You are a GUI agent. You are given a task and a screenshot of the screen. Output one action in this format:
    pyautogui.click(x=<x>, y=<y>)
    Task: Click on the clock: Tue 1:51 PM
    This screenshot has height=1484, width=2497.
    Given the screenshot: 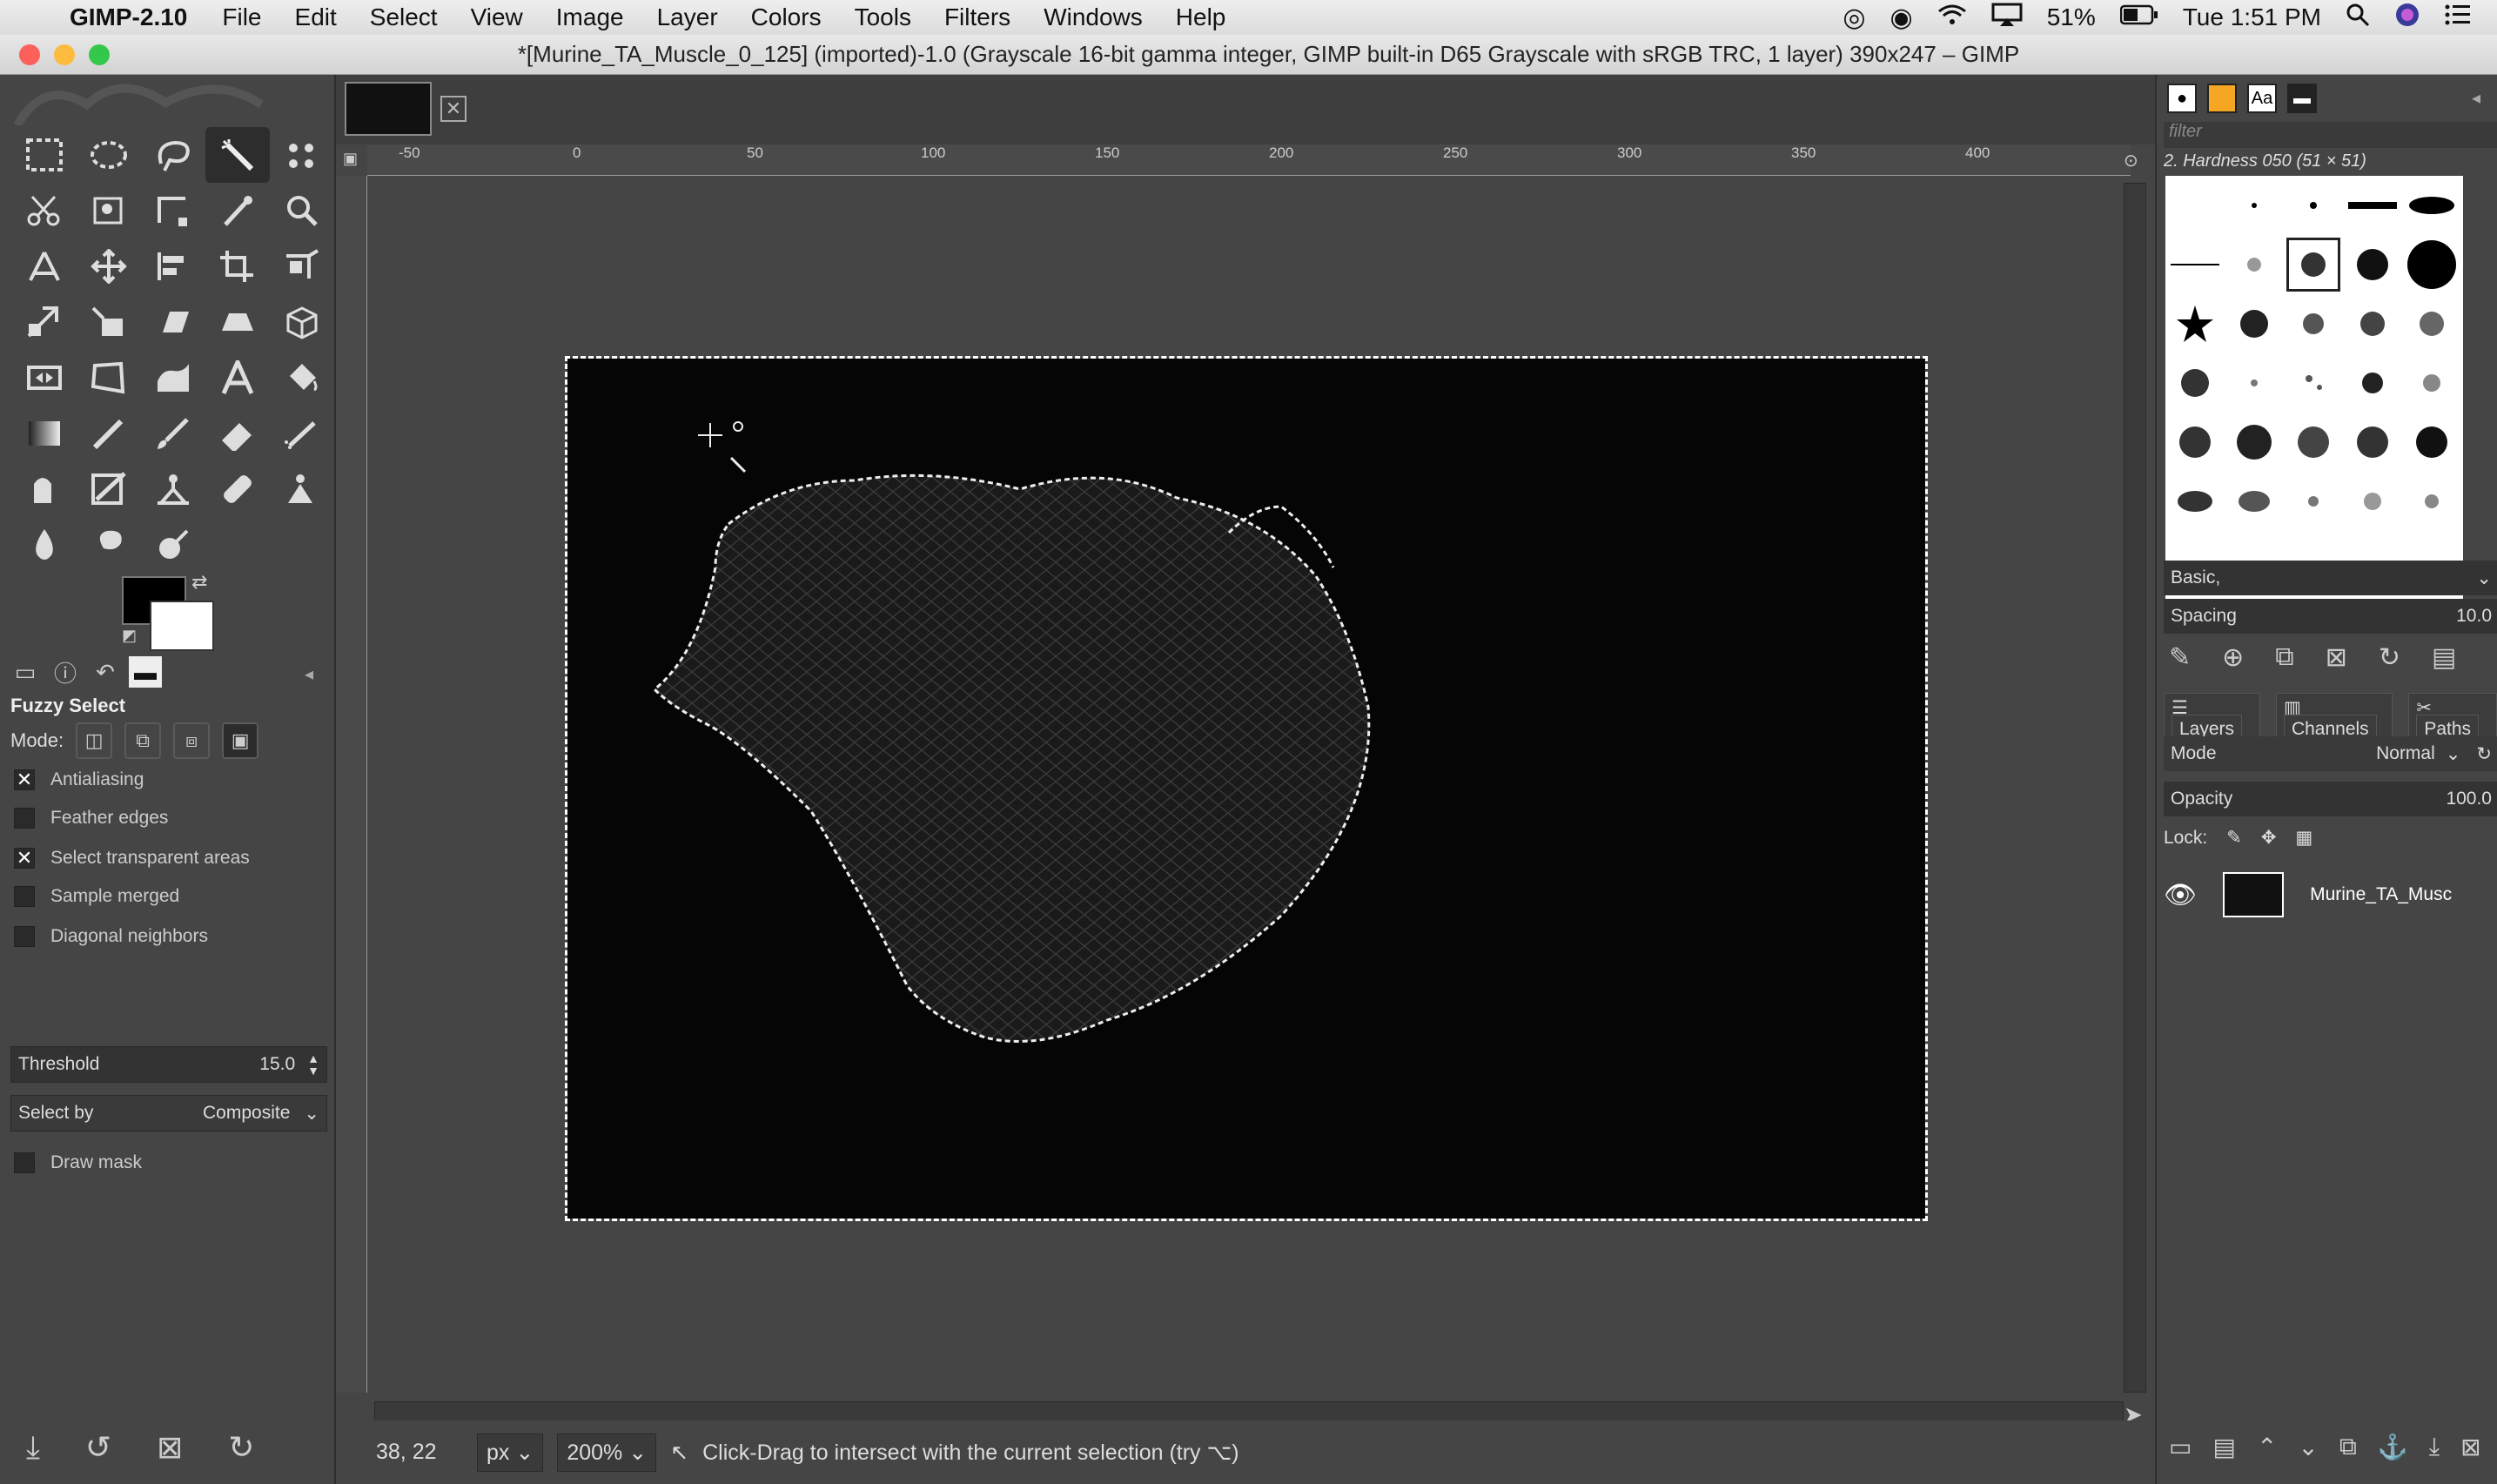 What is the action you would take?
    pyautogui.click(x=2252, y=17)
    